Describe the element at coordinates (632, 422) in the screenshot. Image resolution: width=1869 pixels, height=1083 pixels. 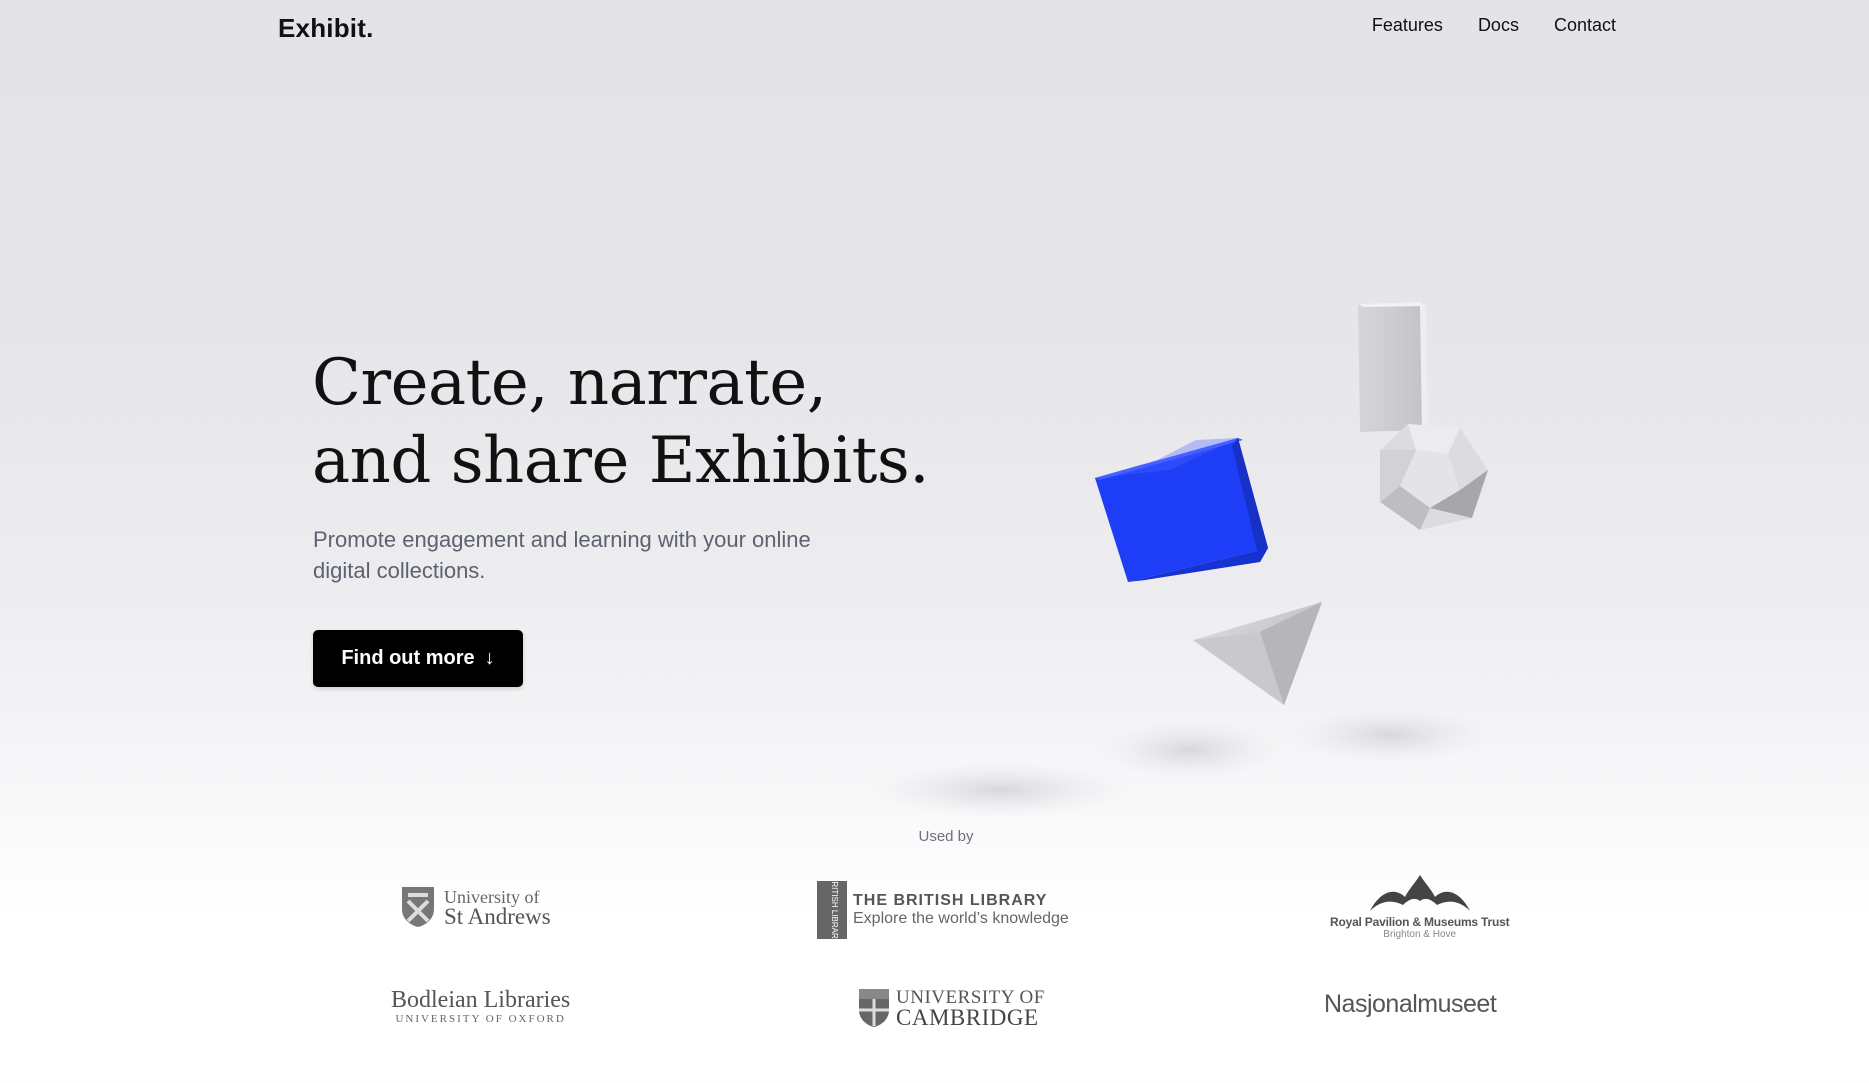
I see `hero-title: Create, narrate, and share Exhibits.` at that location.